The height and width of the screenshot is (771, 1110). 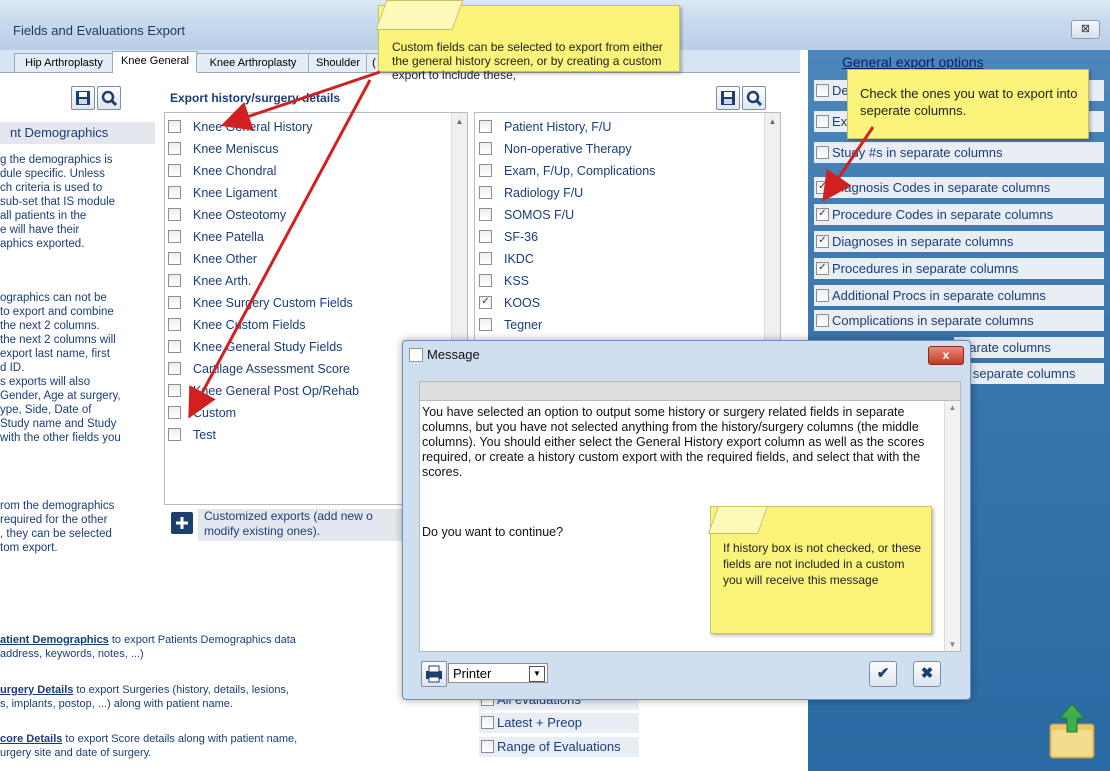 I want to click on eval-latest-option: Latest + Preop, so click(x=559, y=723).